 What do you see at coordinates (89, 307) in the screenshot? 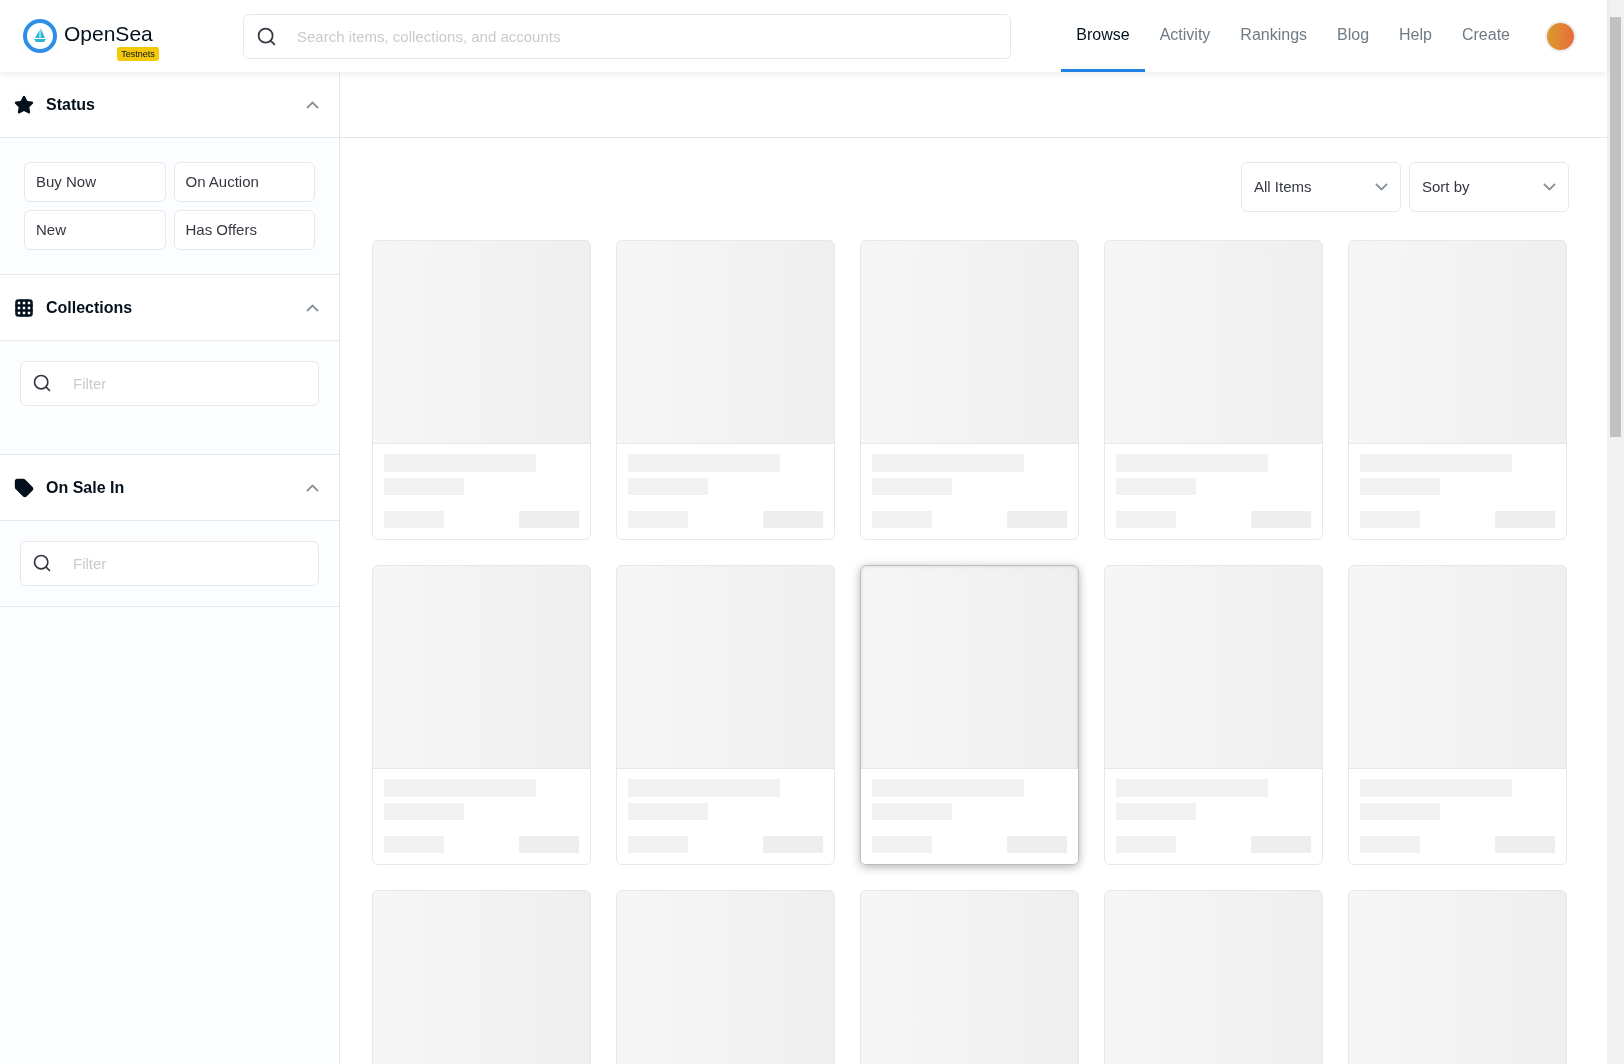
I see `section-title: Collections` at bounding box center [89, 307].